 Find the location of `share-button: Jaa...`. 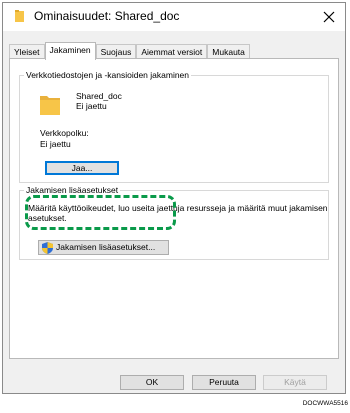

share-button: Jaa... is located at coordinates (82, 168).